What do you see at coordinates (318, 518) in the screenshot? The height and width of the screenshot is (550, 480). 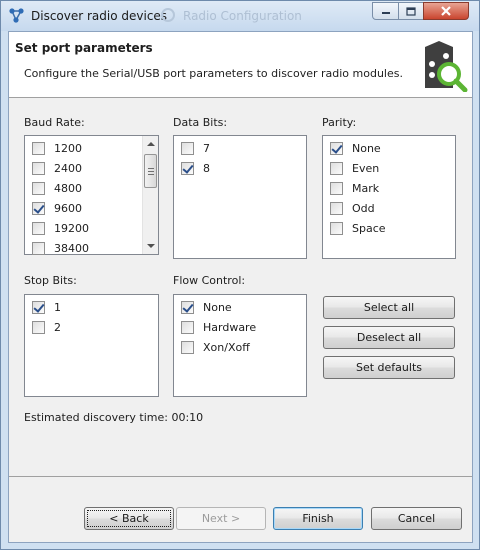 I see `finish-button: Finish` at bounding box center [318, 518].